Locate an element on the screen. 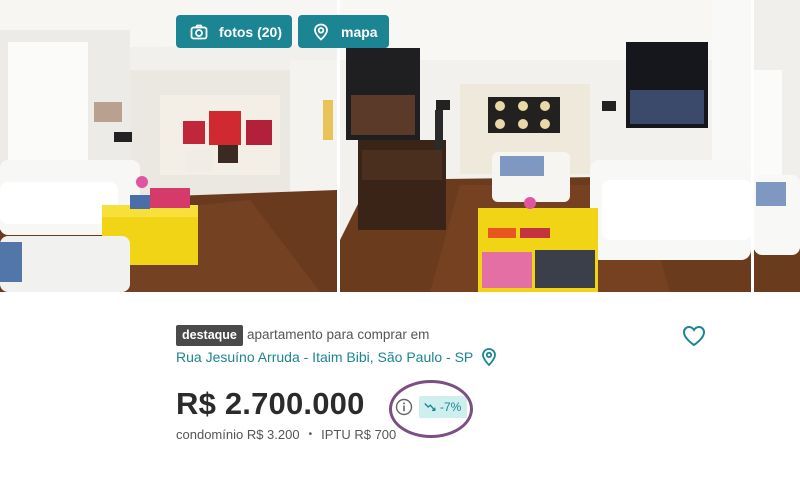  map-button: mapa is located at coordinates (343, 31).